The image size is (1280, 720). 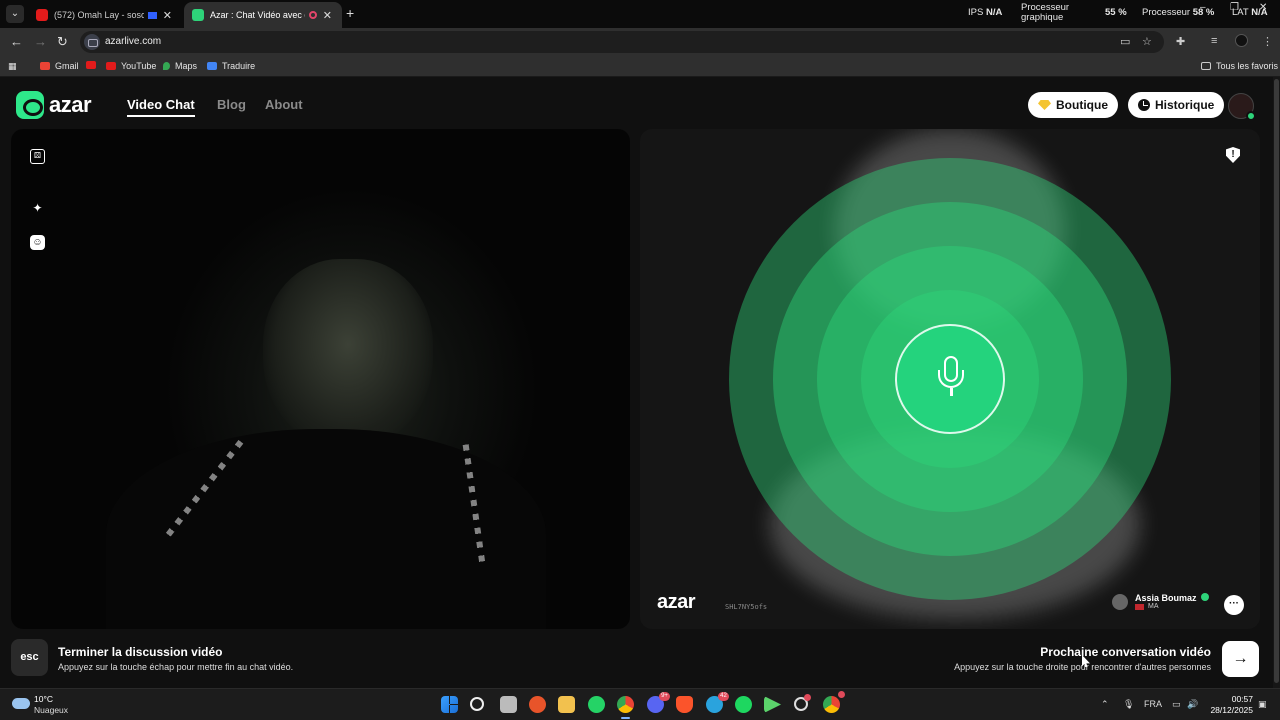 What do you see at coordinates (1044, 105) in the screenshot?
I see `diamond-icon` at bounding box center [1044, 105].